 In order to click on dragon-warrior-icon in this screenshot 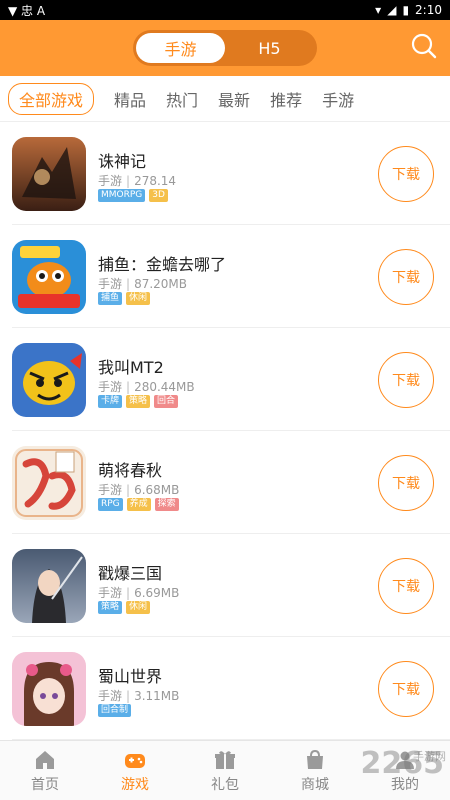, I will do `click(49, 174)`.